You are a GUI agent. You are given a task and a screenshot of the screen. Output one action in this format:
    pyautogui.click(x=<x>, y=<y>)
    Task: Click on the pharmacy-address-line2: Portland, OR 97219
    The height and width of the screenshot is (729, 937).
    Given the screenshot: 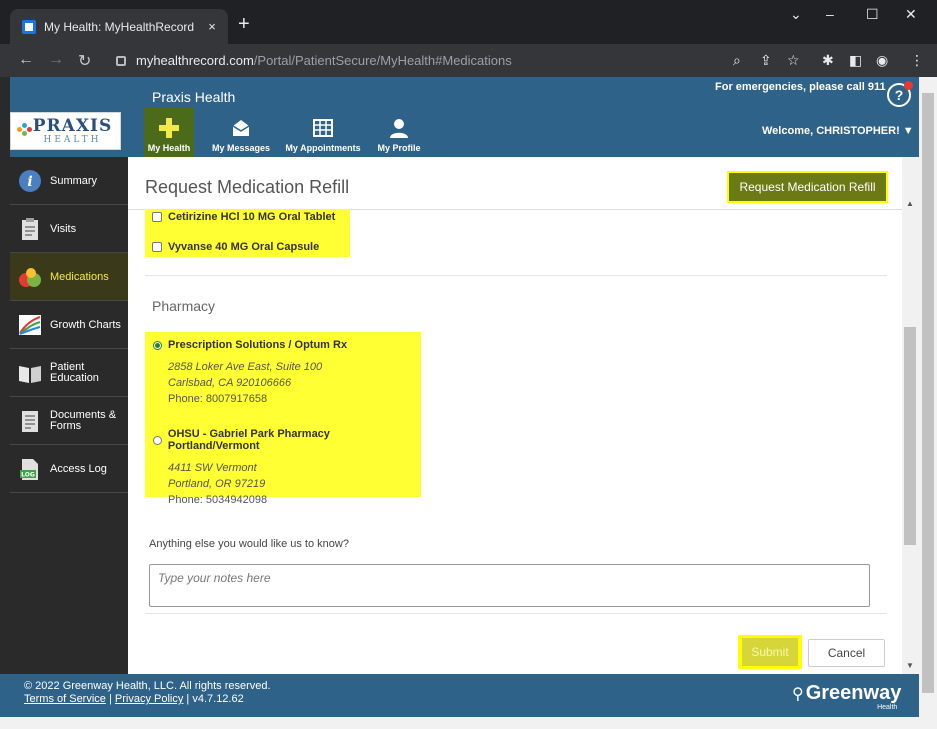 What is the action you would take?
    pyautogui.click(x=217, y=484)
    